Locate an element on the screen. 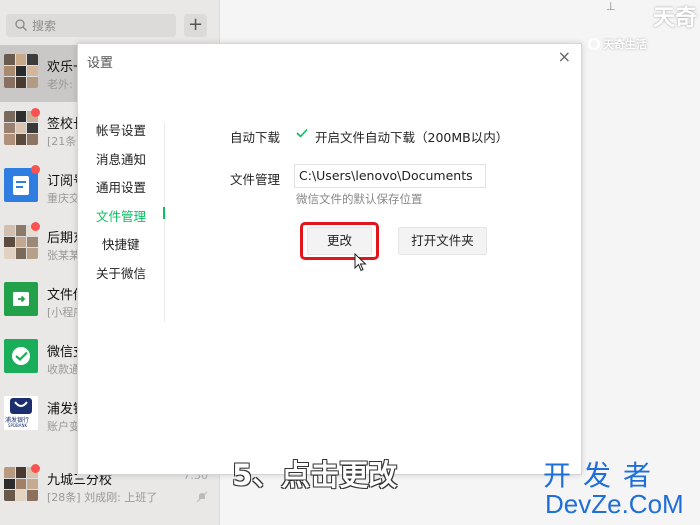  chat-preview: 重庆交 is located at coordinates (63, 198).